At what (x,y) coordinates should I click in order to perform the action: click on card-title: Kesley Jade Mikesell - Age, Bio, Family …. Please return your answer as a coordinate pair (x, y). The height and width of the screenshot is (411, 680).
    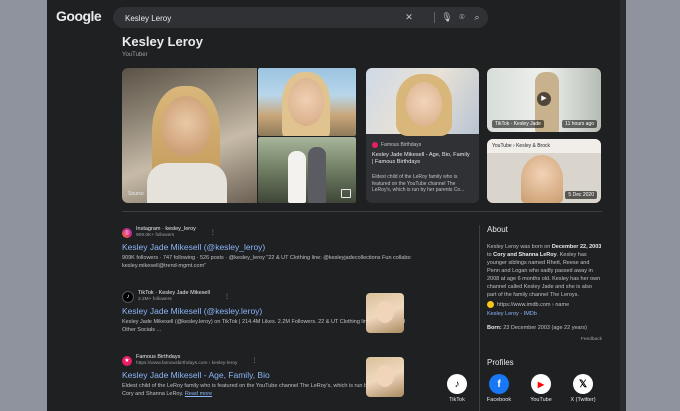
    Looking at the image, I should click on (422, 159).